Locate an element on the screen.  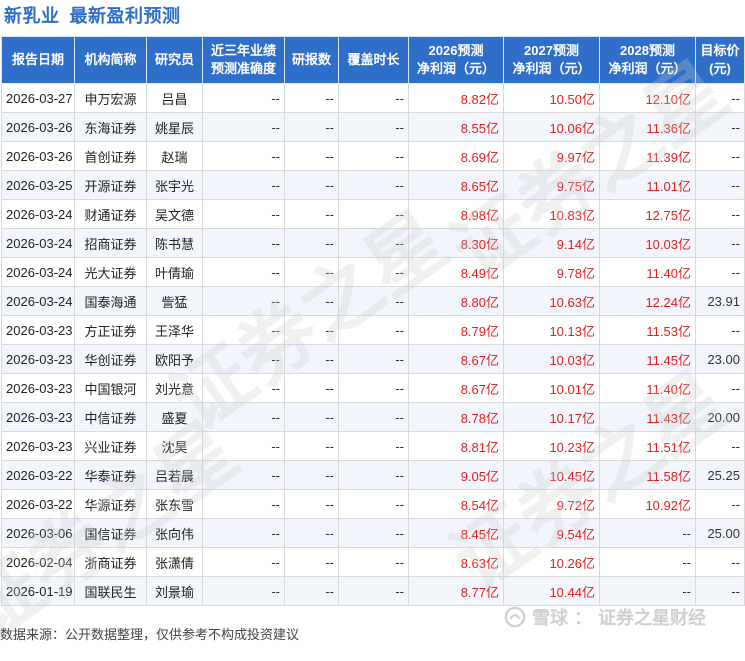
page-title: 最新盈利预测 is located at coordinates (125, 16).